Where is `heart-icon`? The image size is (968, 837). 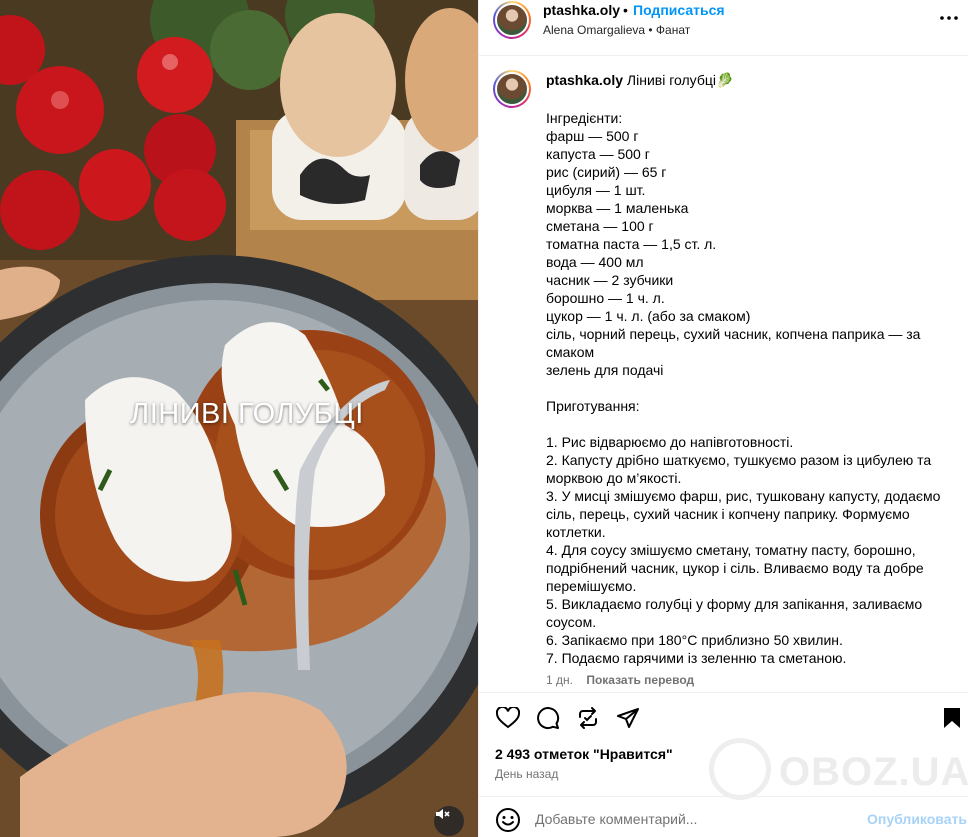
heart-icon is located at coordinates (508, 718).